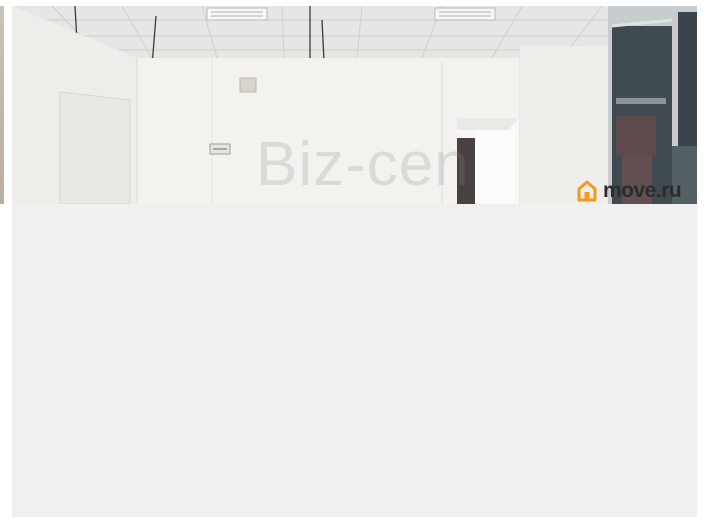 Image resolution: width=708 pixels, height=521 pixels. I want to click on move-ru-watermark: move.ru, so click(628, 190).